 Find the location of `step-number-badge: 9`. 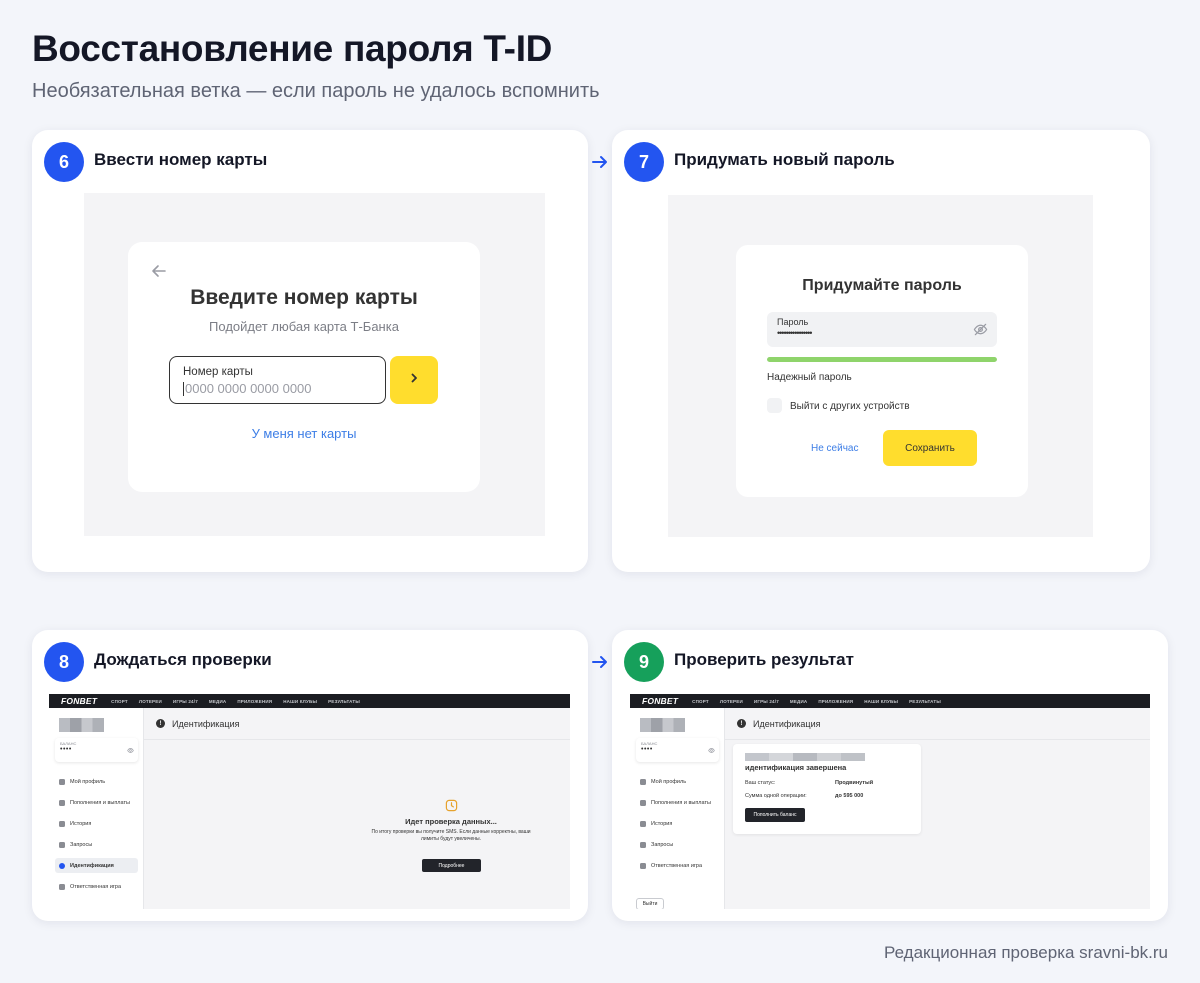

step-number-badge: 9 is located at coordinates (644, 662).